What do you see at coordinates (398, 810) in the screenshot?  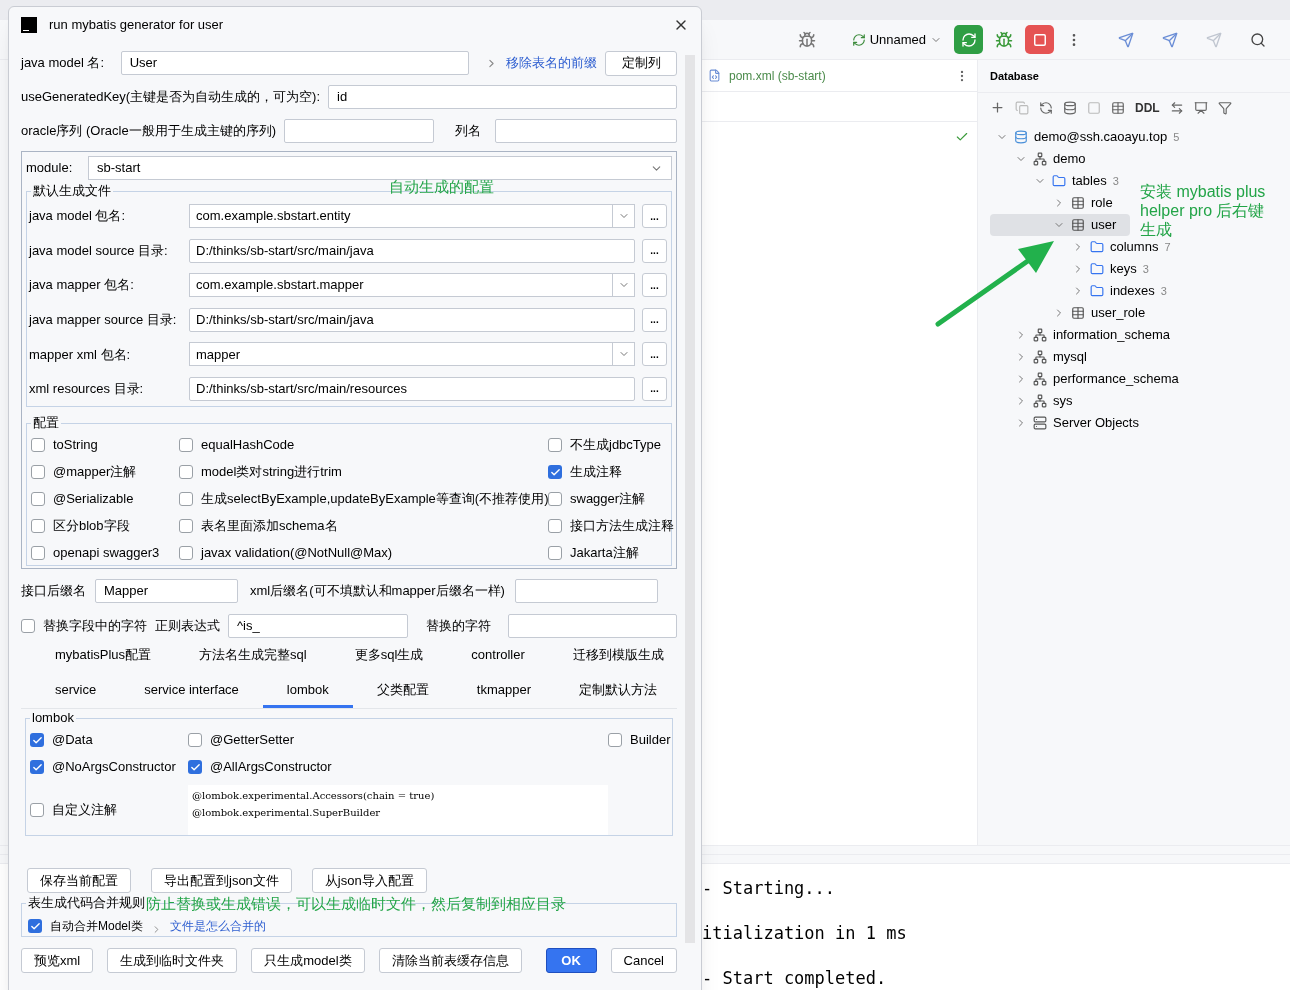 I see `annotation-text-area: @lombok.experimental.Accessors(chain = true) @lombok.experimental.SuperBuilder` at bounding box center [398, 810].